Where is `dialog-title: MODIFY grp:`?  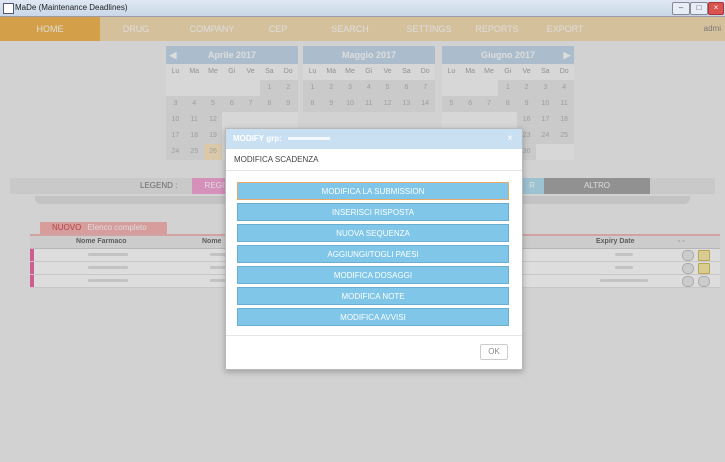
dialog-title: MODIFY grp: is located at coordinates (257, 138).